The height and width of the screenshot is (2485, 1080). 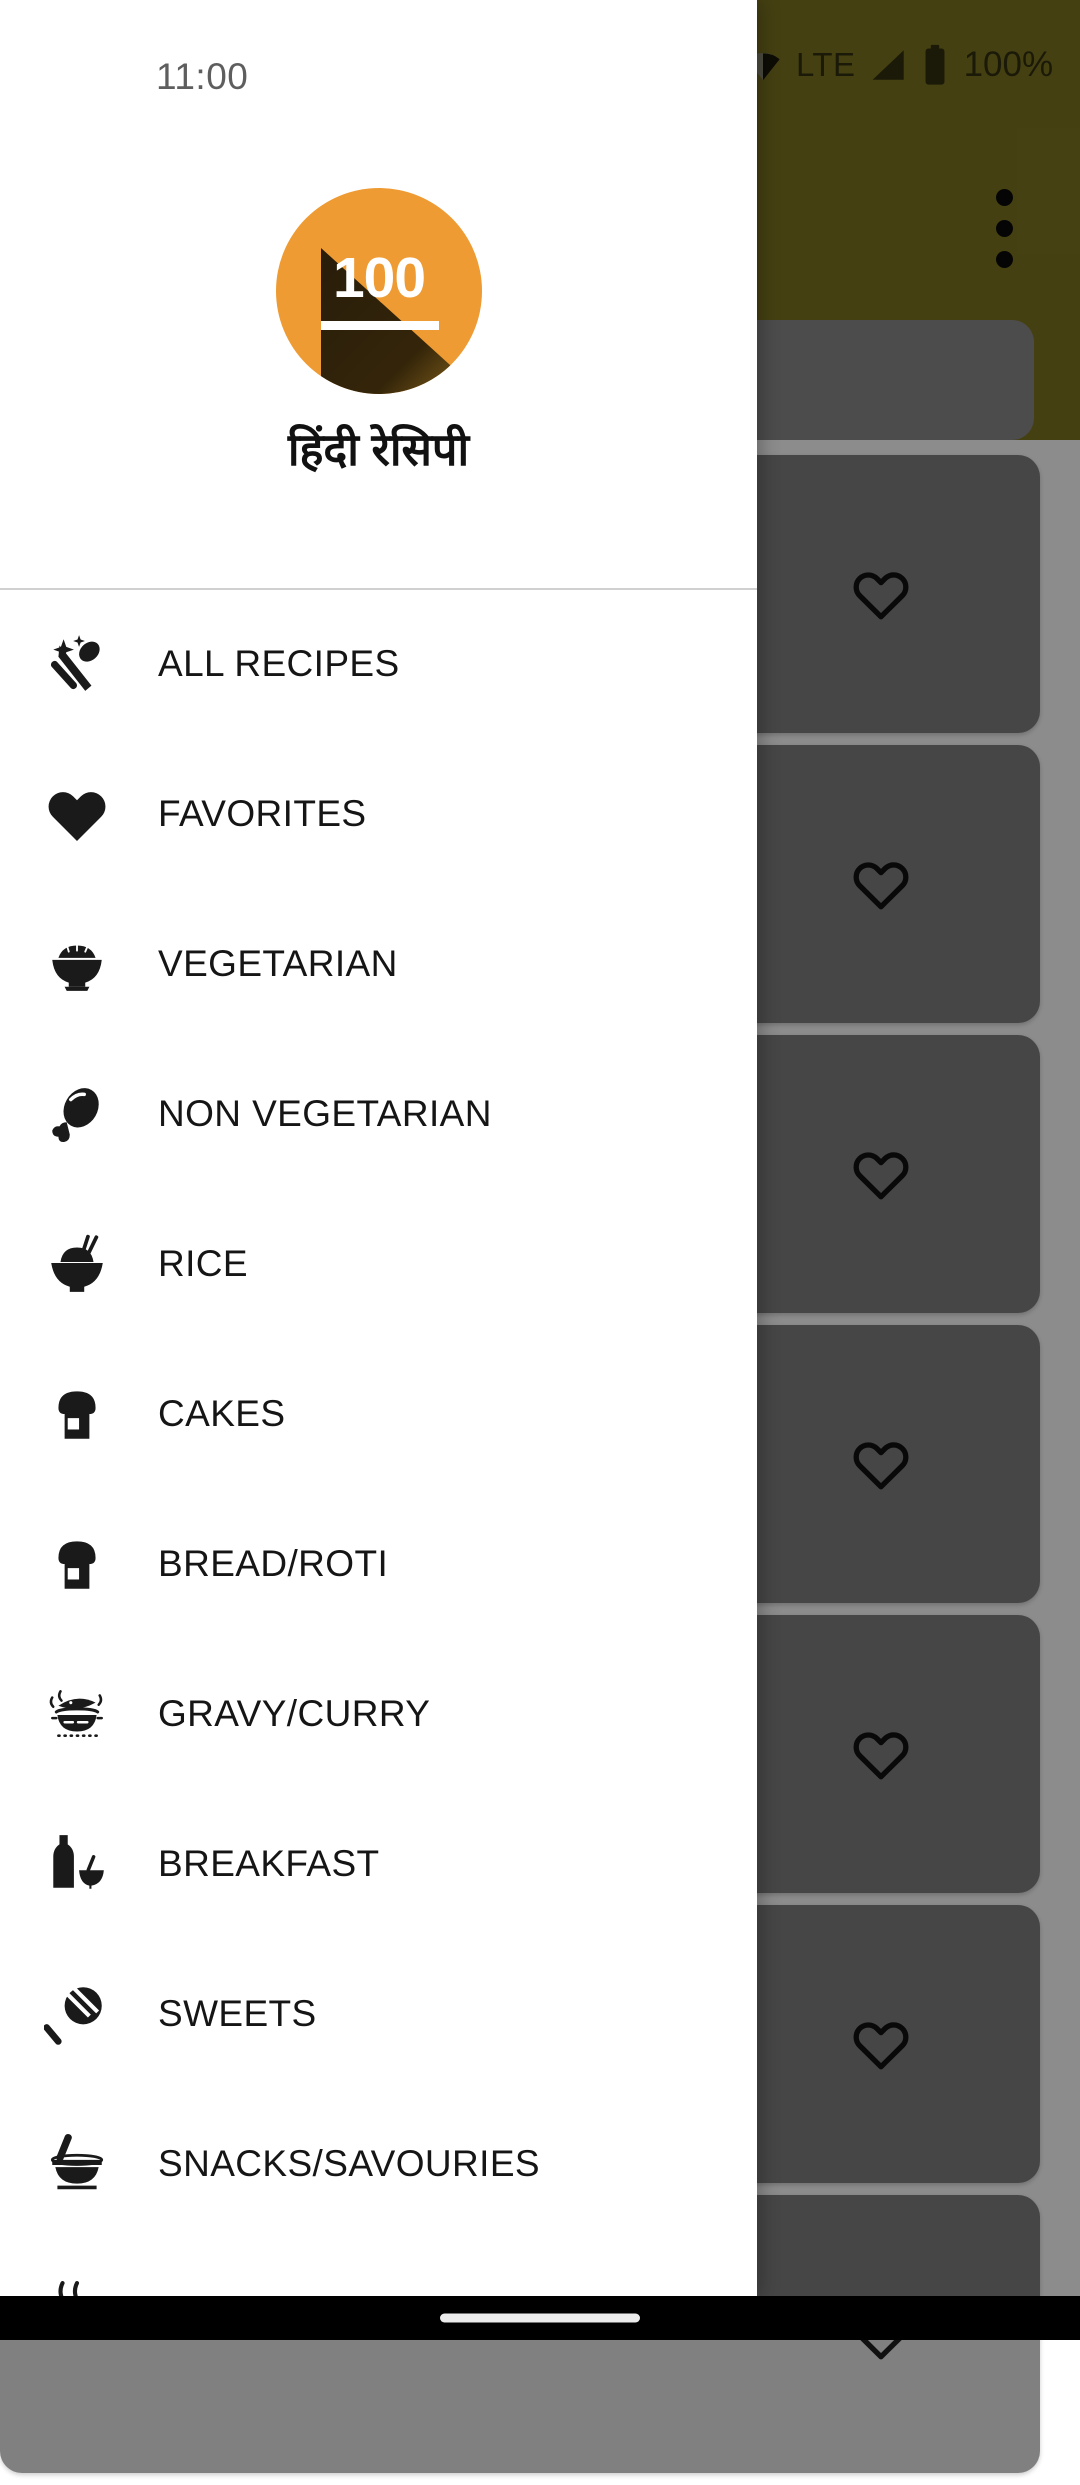 What do you see at coordinates (378, 814) in the screenshot?
I see `drawer-item-favorites: FAVORITES` at bounding box center [378, 814].